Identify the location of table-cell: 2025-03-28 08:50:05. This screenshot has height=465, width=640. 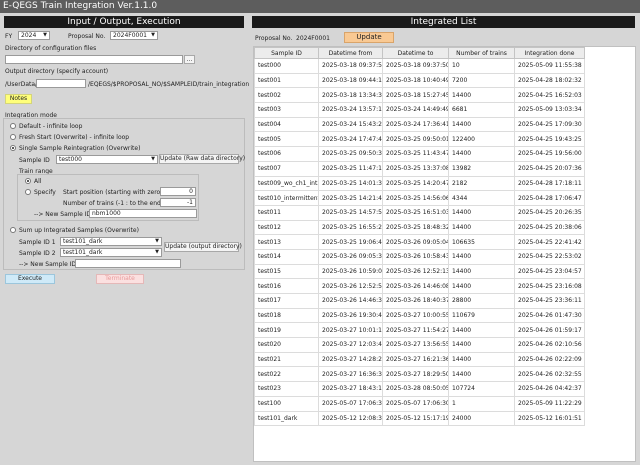
(415, 389).